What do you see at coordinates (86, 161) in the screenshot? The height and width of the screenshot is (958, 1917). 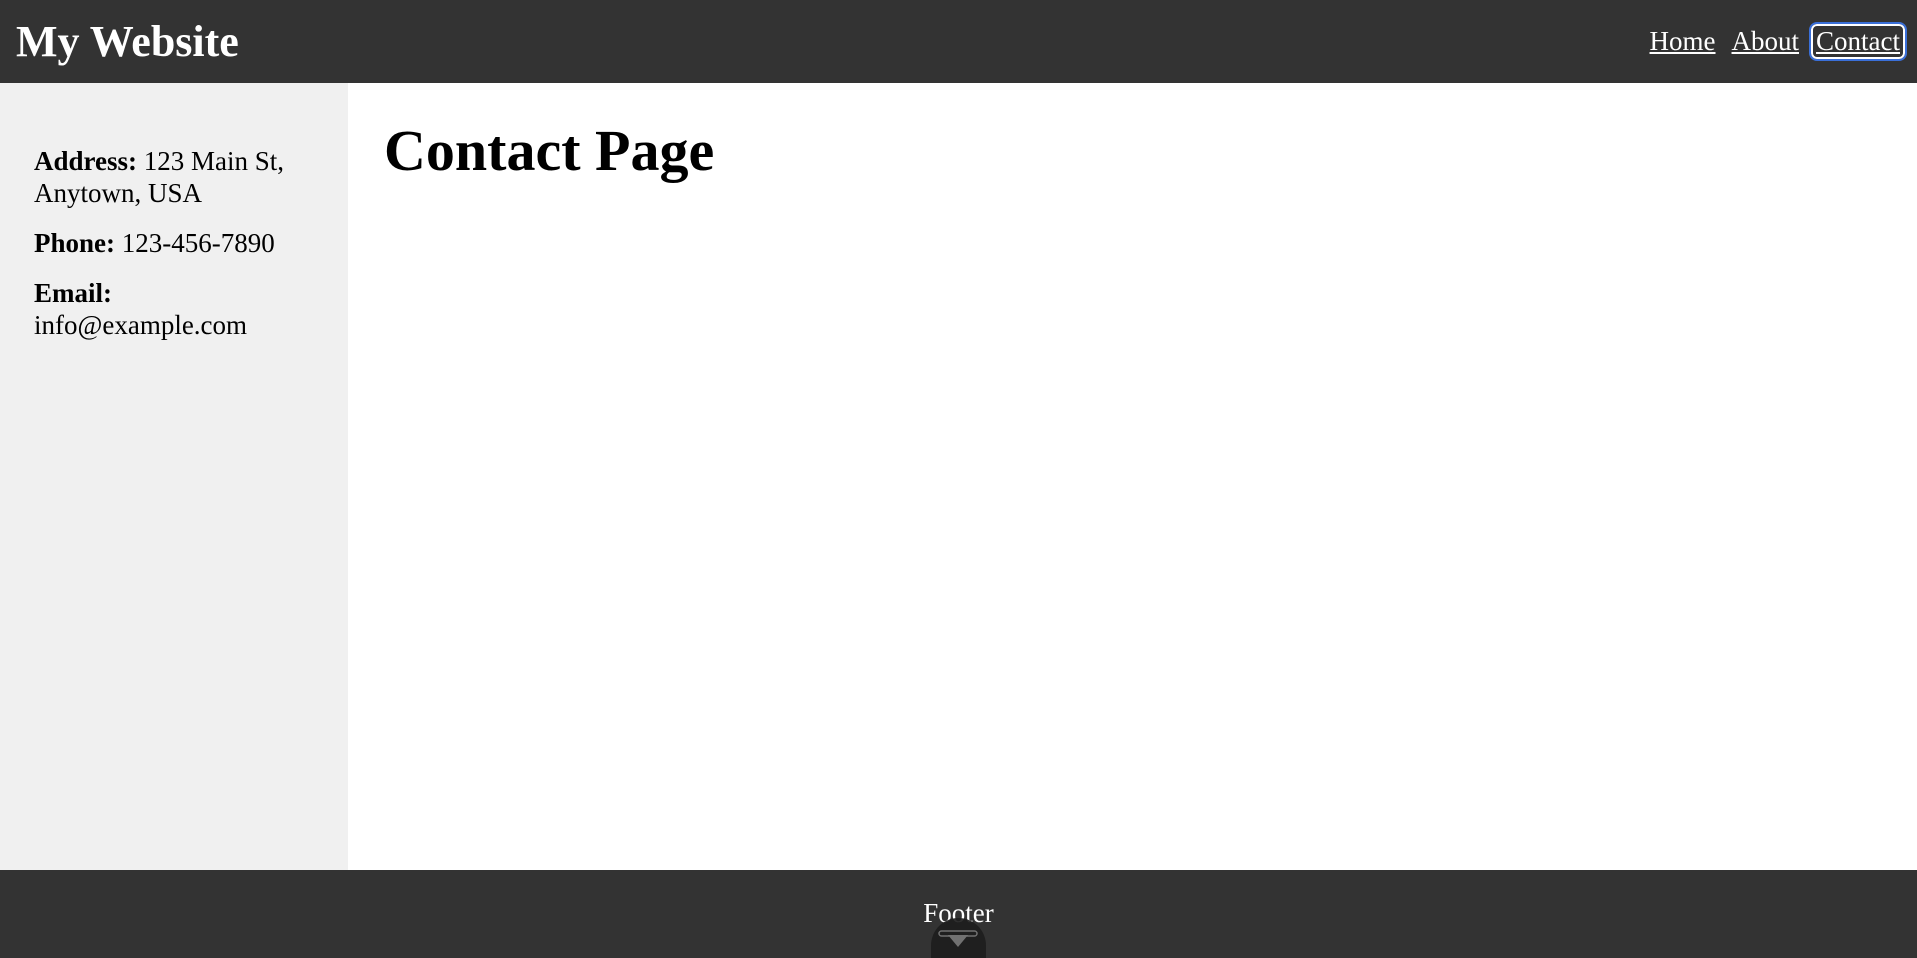 I see `address-label: Address:` at bounding box center [86, 161].